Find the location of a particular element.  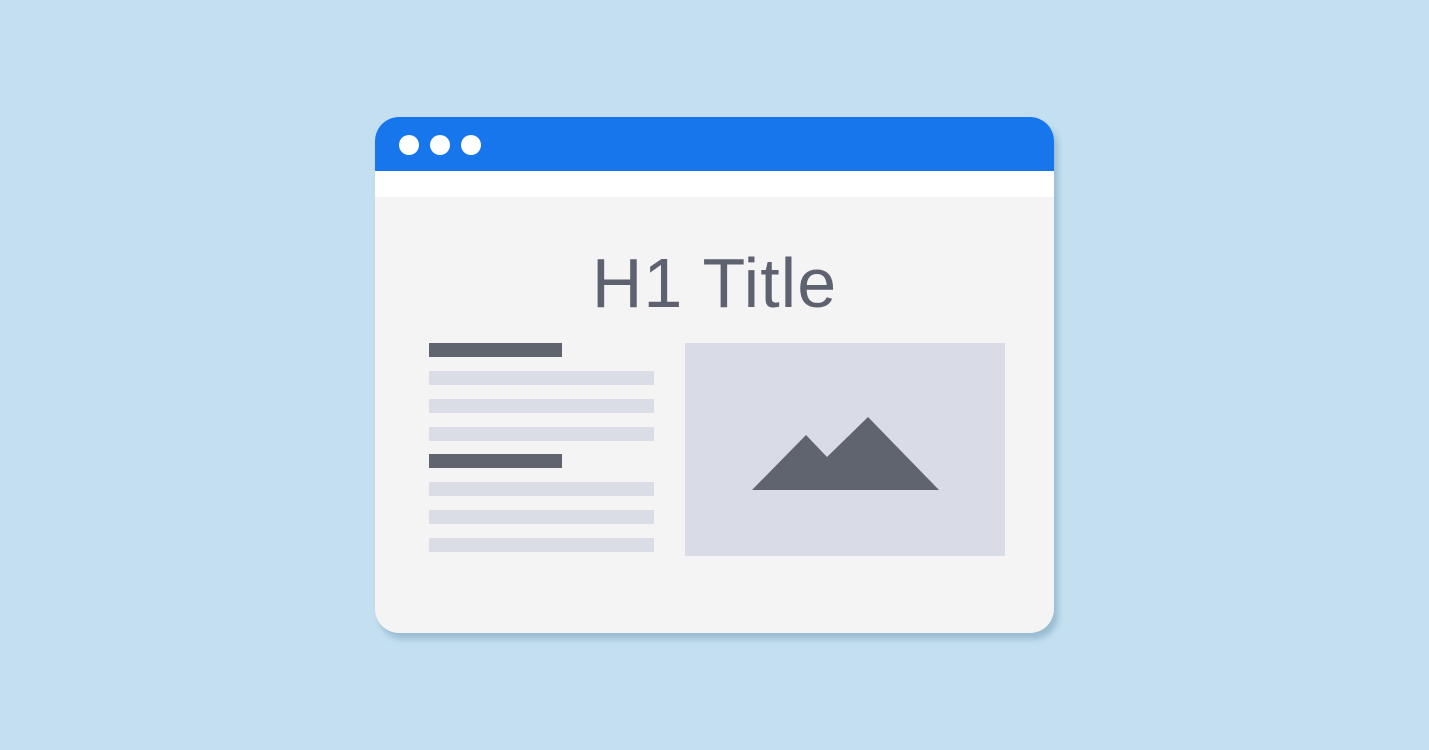

mountain-image-icon is located at coordinates (845, 453).